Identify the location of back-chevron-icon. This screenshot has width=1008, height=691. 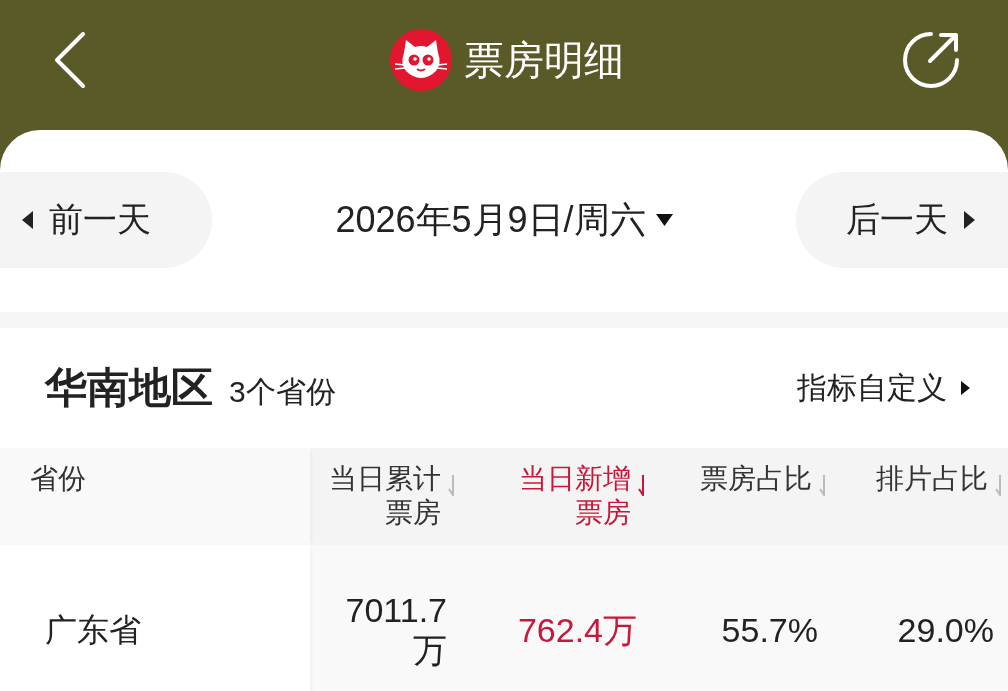
(70, 60).